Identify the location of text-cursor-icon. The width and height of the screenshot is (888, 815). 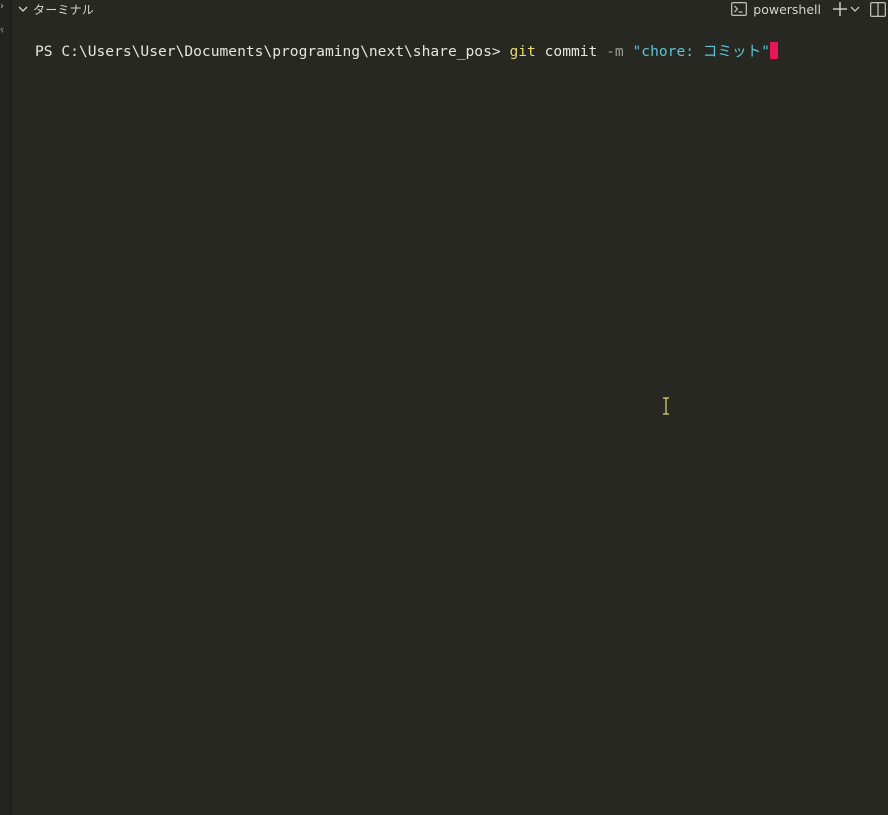
(666, 406).